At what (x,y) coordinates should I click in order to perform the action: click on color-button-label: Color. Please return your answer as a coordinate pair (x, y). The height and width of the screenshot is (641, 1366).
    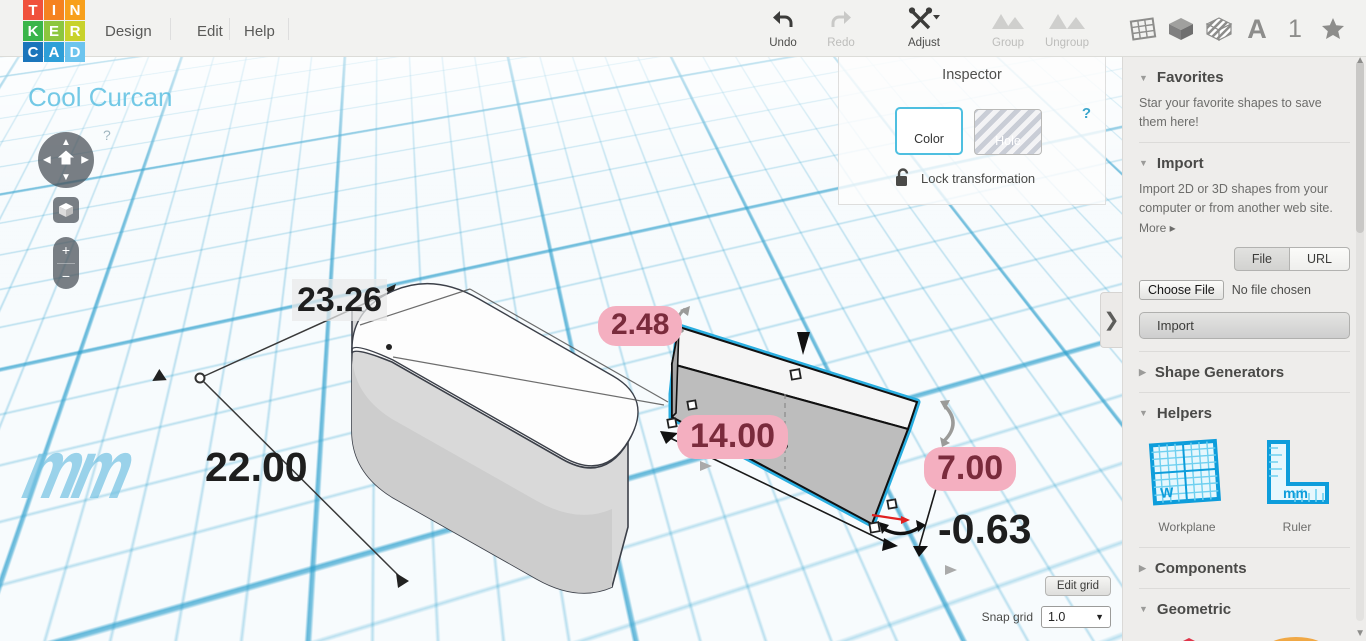
    Looking at the image, I should click on (929, 139).